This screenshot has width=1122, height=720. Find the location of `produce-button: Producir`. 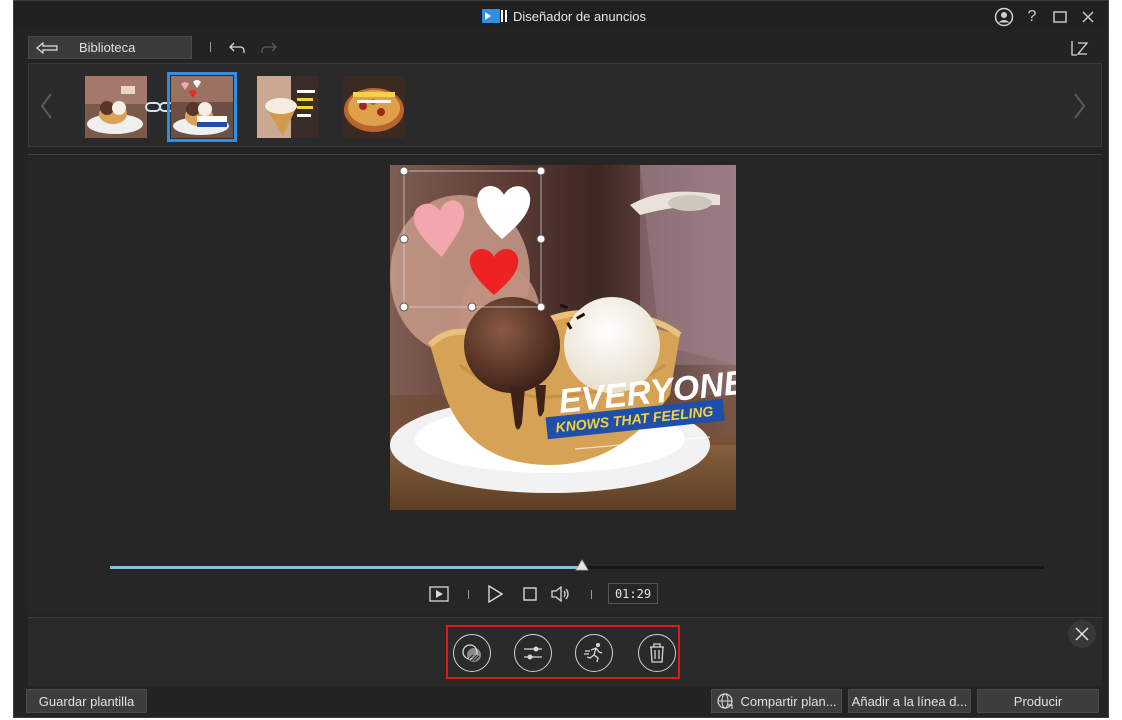

produce-button: Producir is located at coordinates (1038, 701).